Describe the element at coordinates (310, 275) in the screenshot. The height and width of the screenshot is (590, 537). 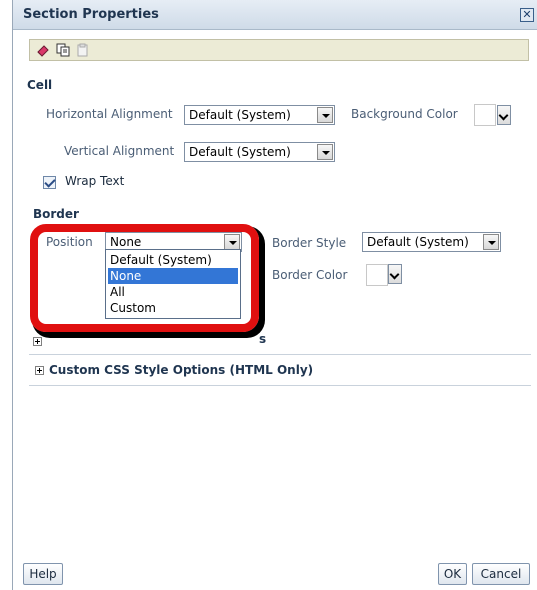
I see `border-color-label: Border Color` at that location.